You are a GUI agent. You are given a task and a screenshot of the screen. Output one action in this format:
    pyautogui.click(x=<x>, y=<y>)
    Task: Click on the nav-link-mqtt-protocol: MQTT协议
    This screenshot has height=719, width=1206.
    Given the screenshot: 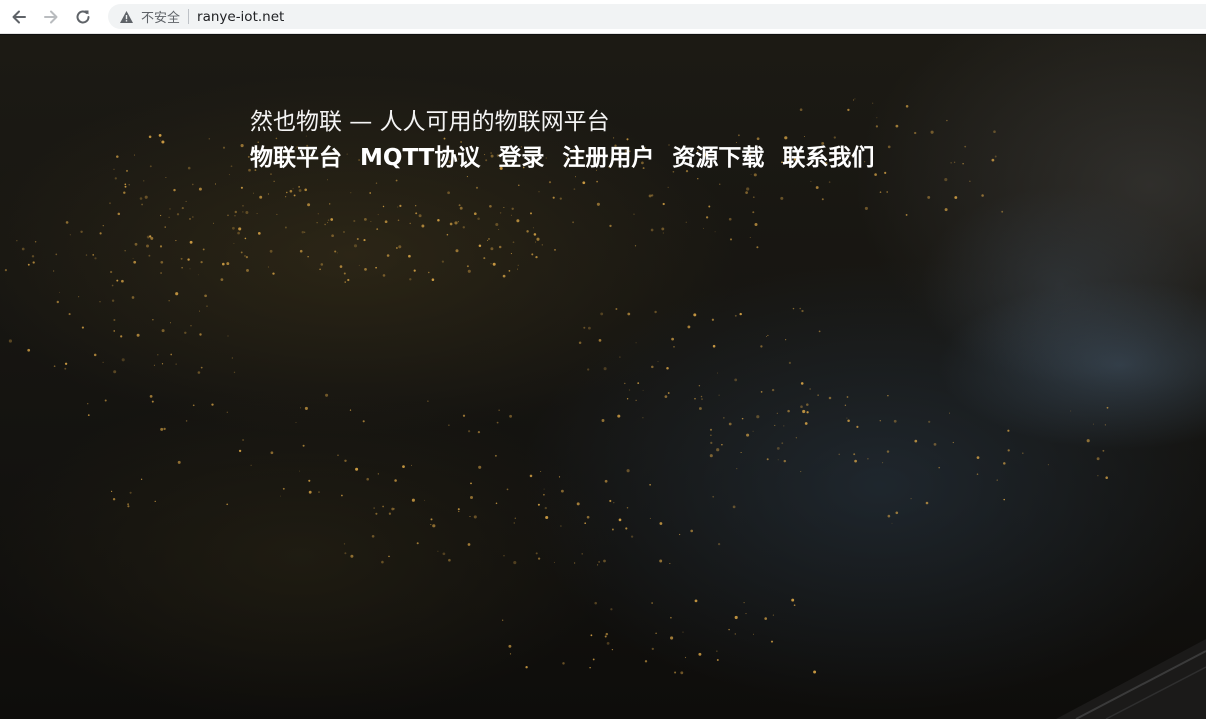 What is the action you would take?
    pyautogui.click(x=420, y=155)
    